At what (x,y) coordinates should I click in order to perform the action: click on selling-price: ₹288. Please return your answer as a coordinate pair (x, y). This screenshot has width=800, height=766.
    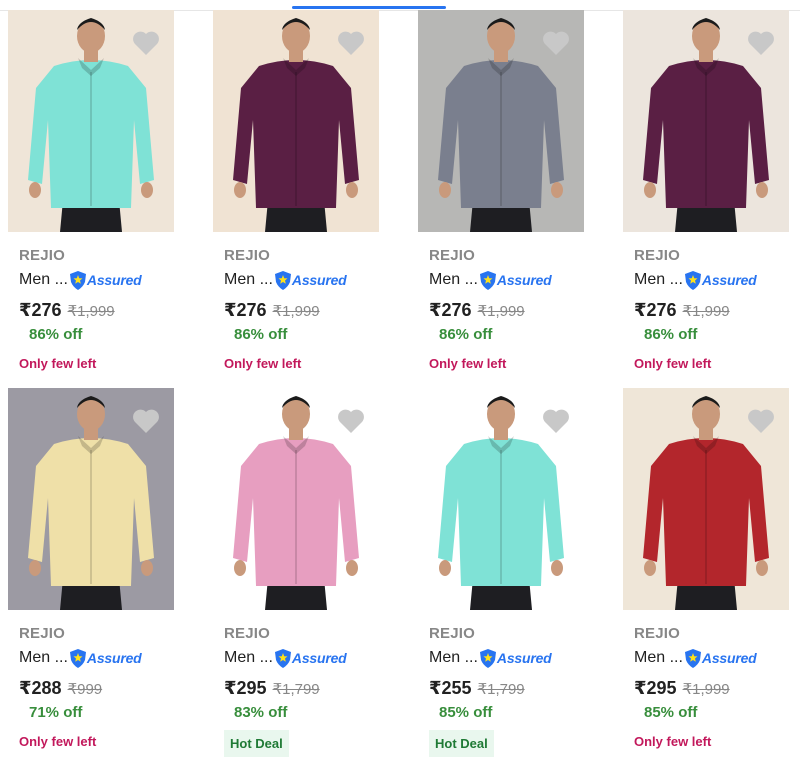
    Looking at the image, I should click on (40, 688).